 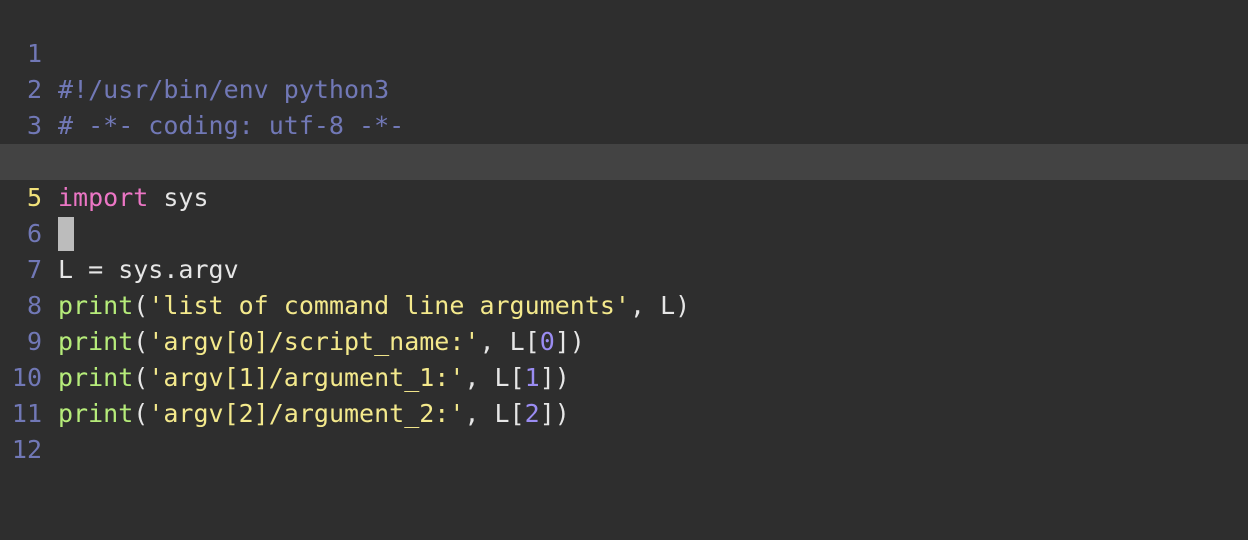 I want to click on code-line-12: 12, so click(x=624, y=430).